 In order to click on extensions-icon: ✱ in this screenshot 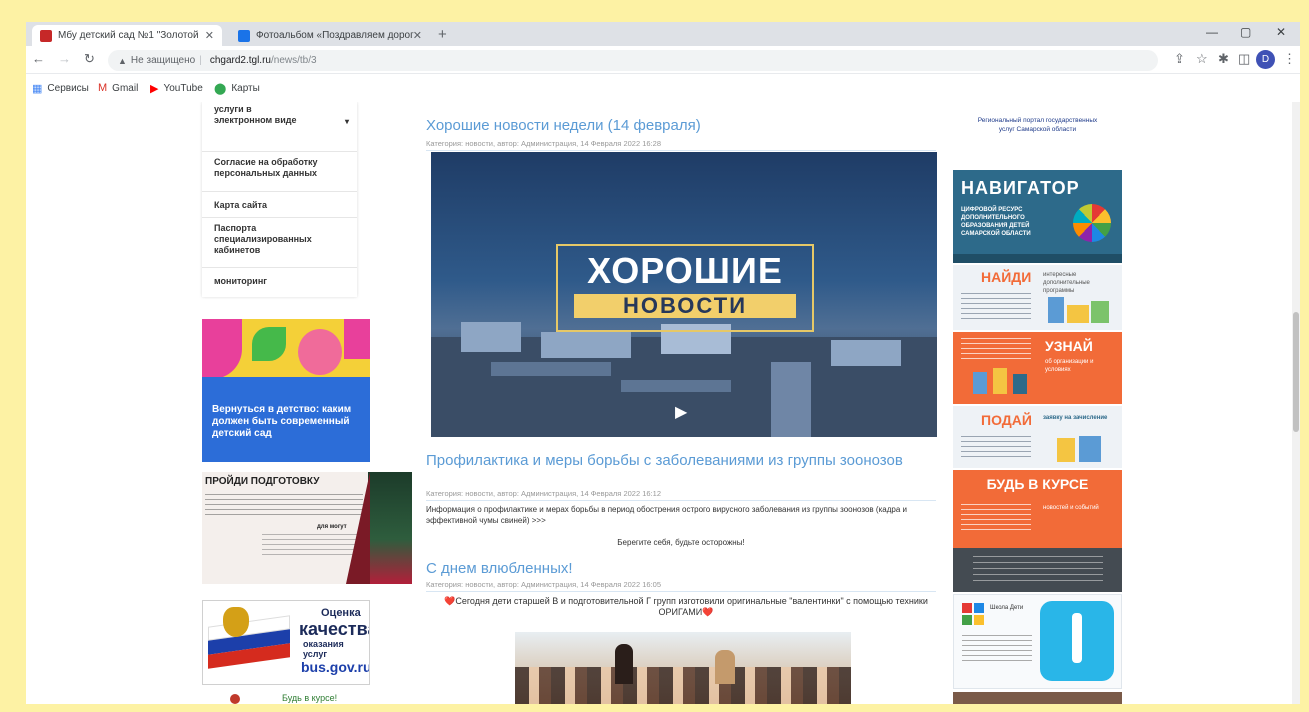, I will do `click(1223, 59)`.